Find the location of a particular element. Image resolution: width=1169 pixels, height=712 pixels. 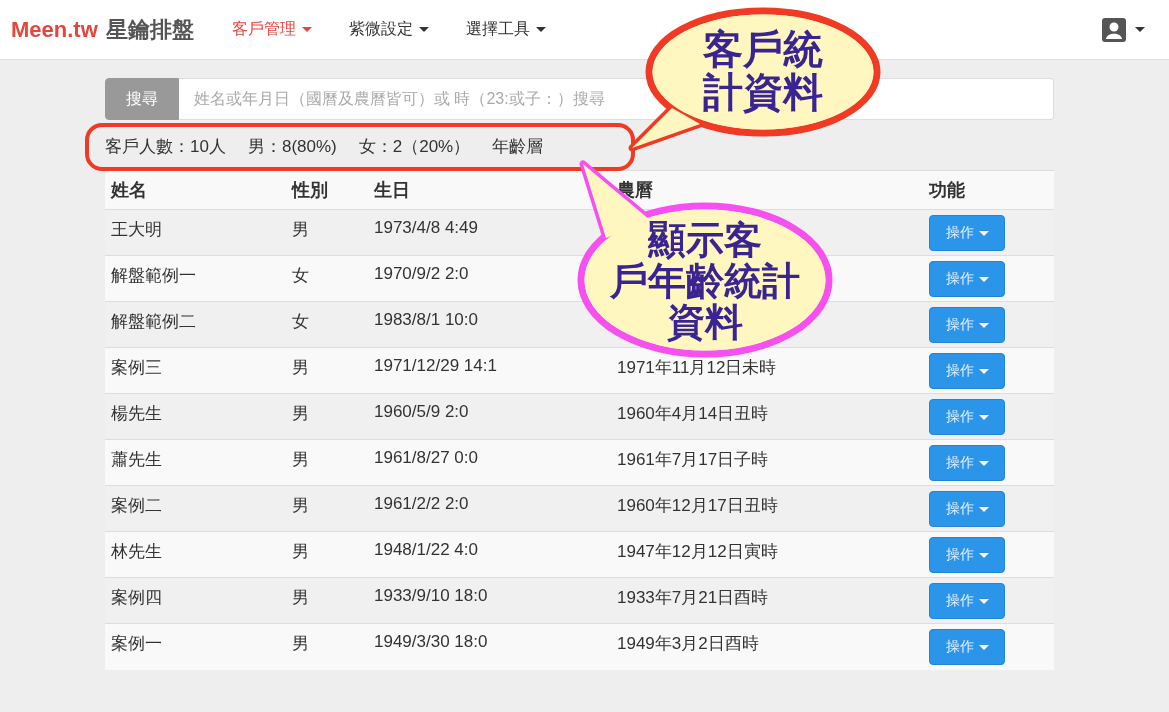

table-cell: 1960年4月14日丑時 is located at coordinates (693, 413).